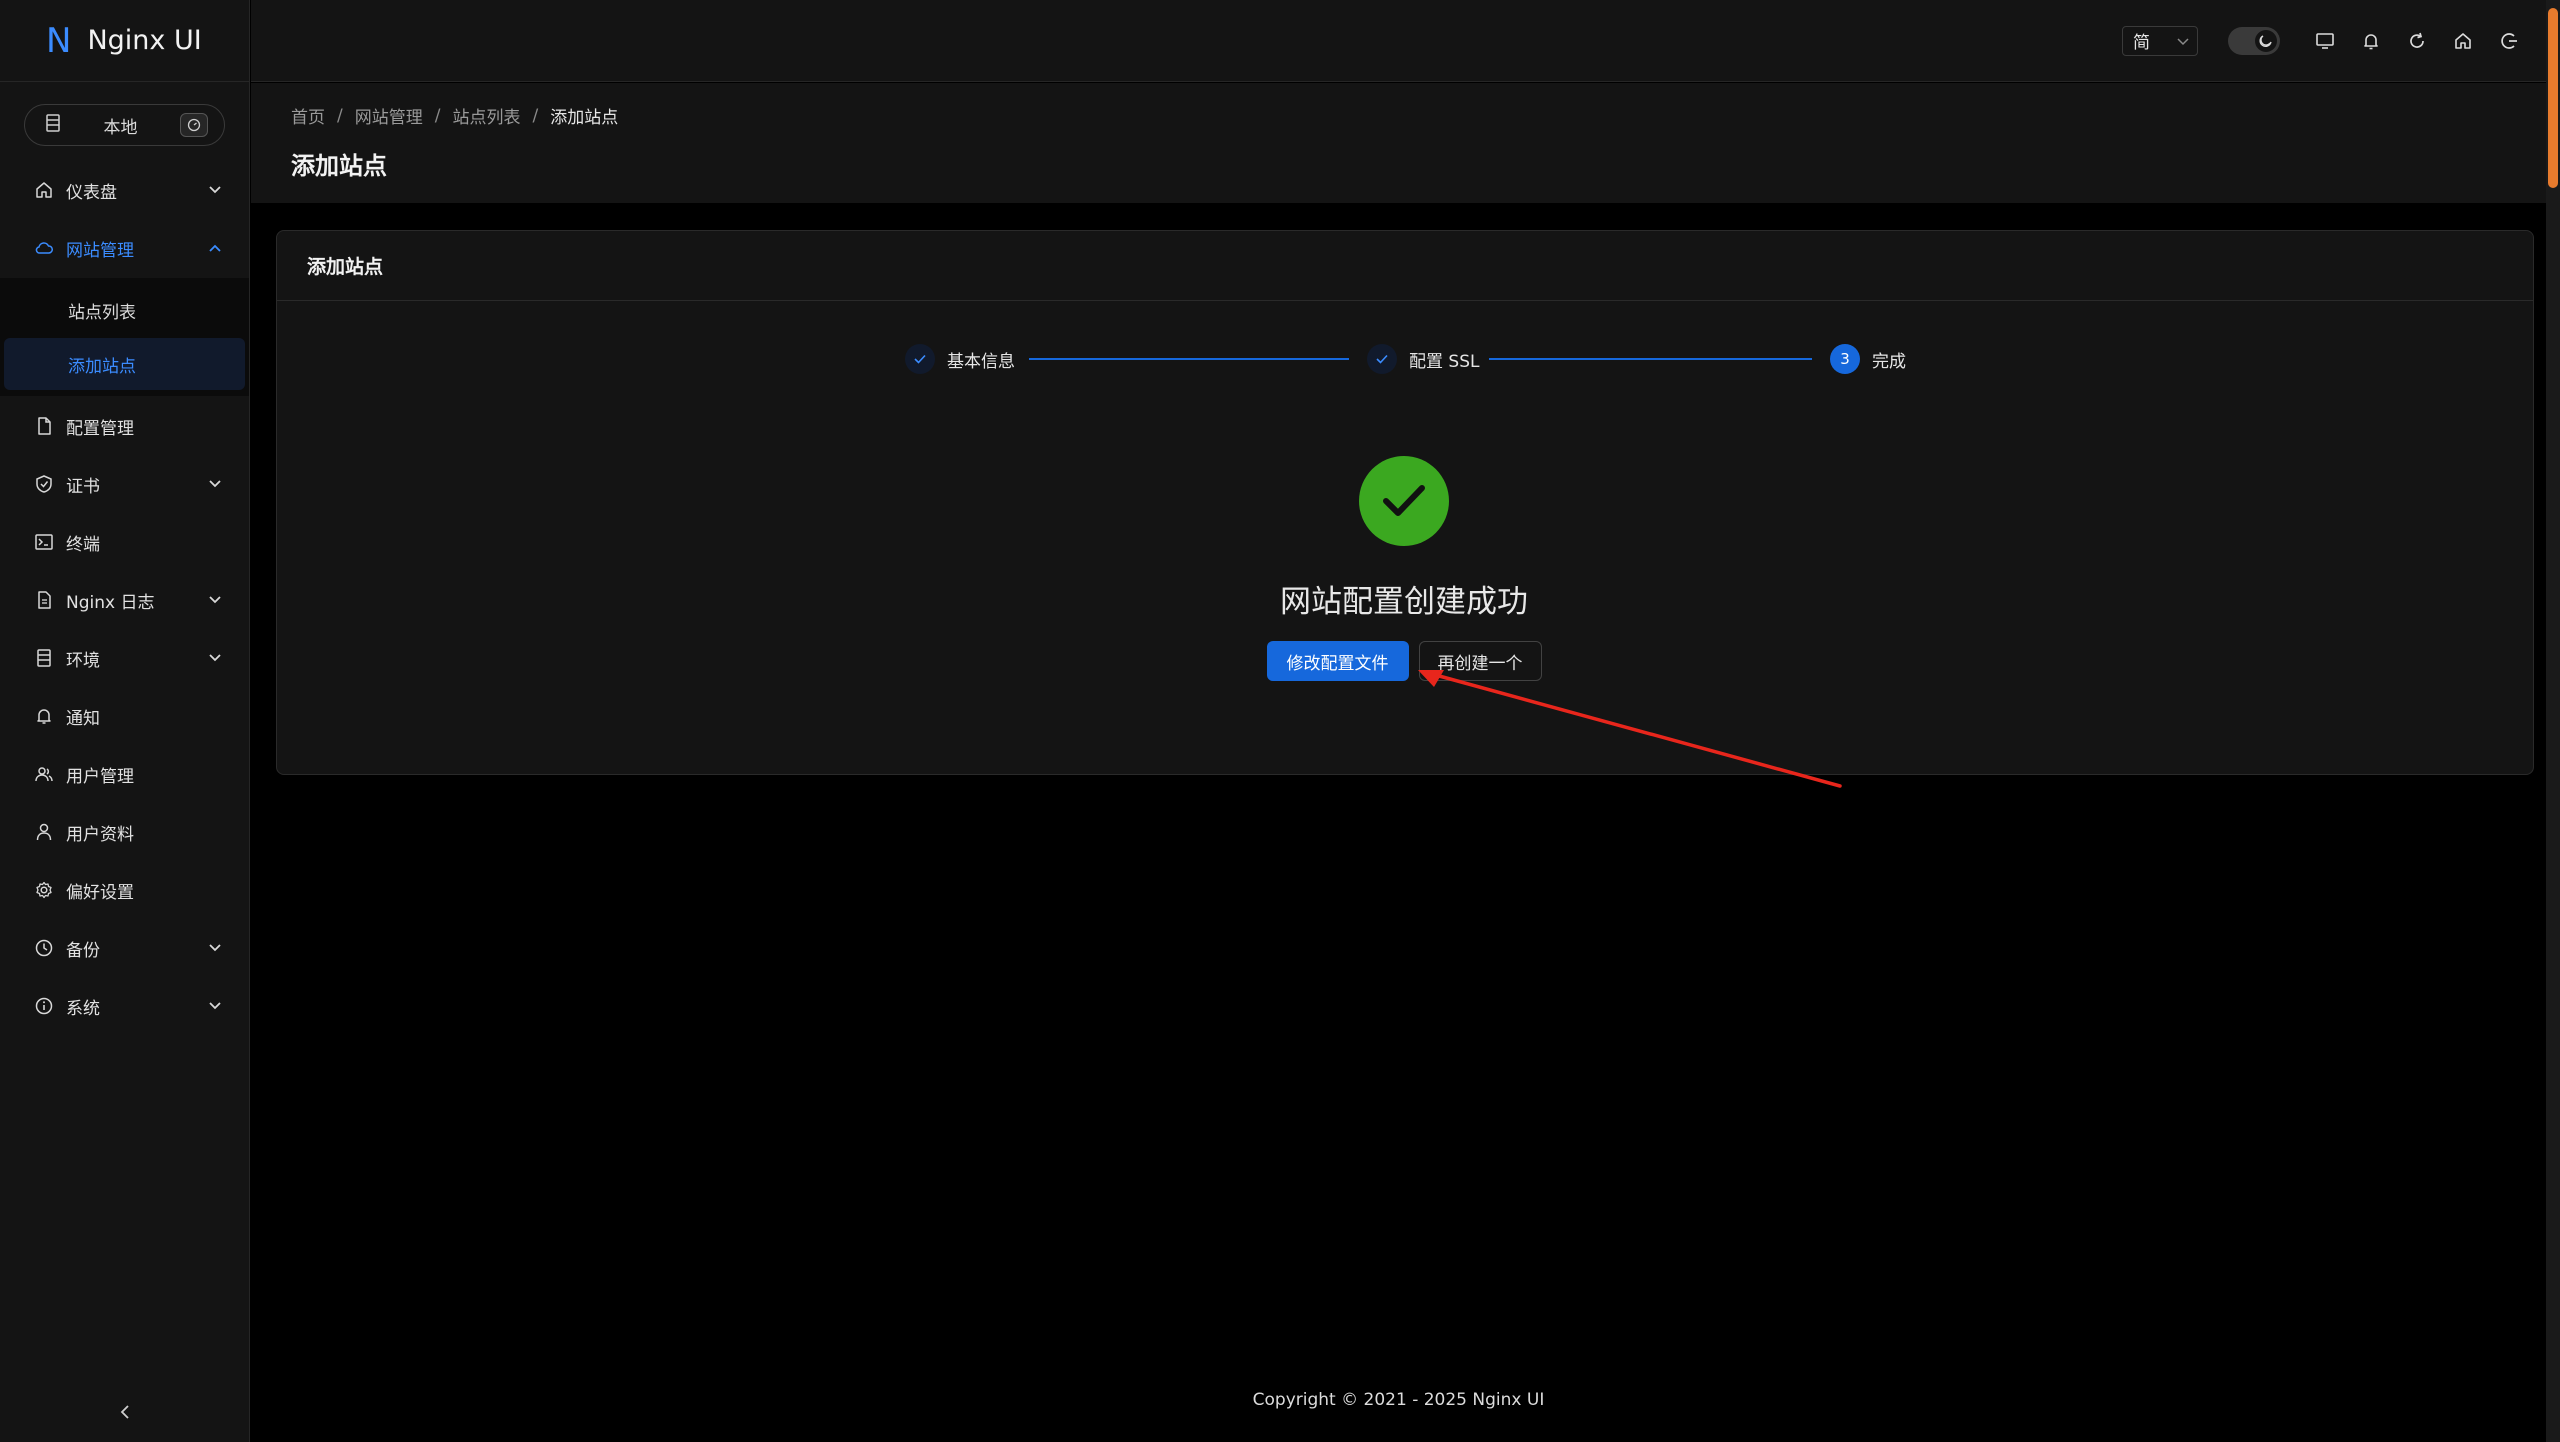 The width and height of the screenshot is (2560, 1442). Describe the element at coordinates (215, 248) in the screenshot. I see `chevron-up-icon` at that location.